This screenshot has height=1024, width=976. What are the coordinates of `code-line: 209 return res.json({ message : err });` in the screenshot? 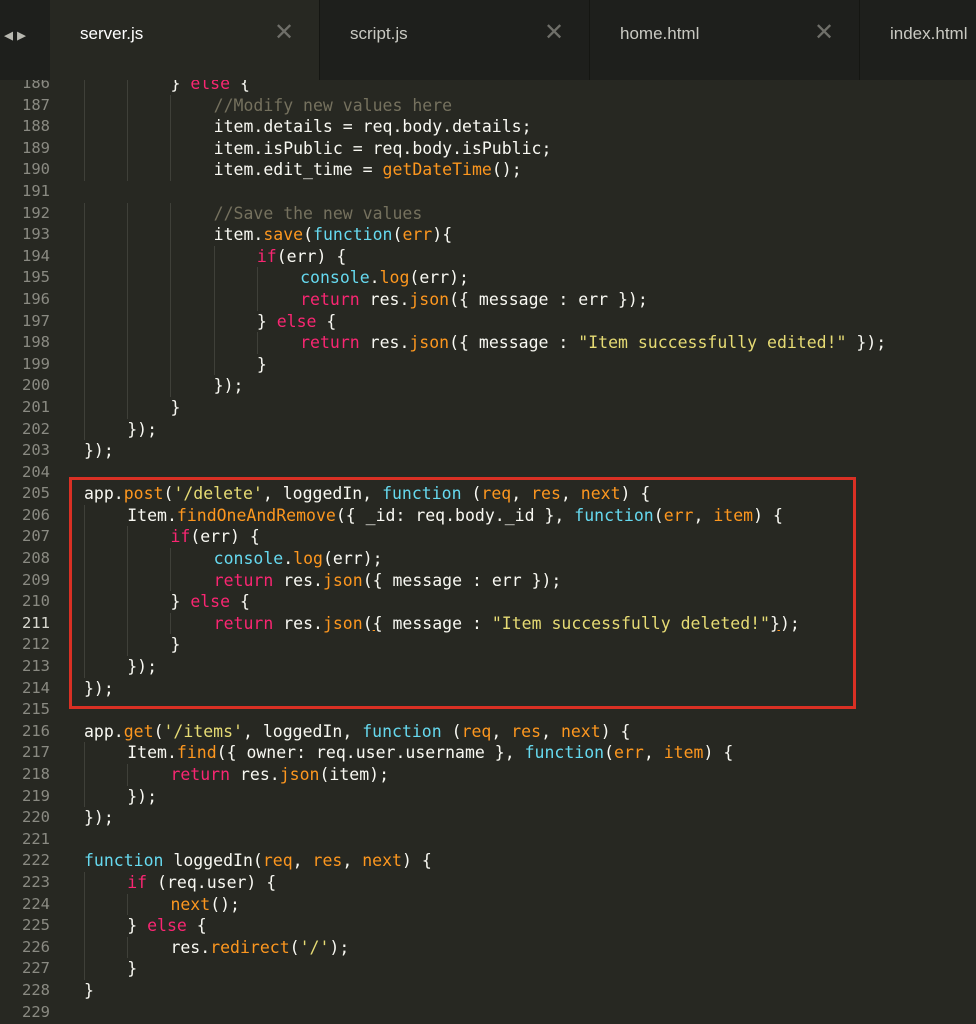 It's located at (488, 580).